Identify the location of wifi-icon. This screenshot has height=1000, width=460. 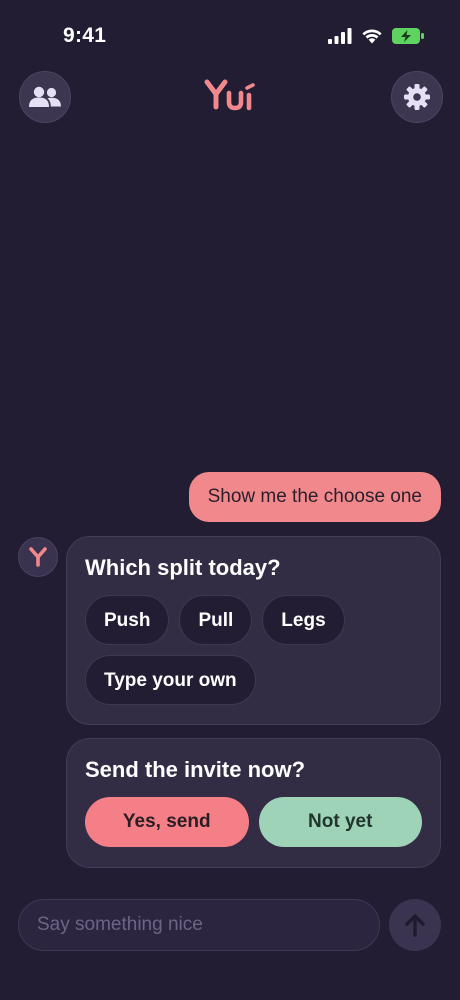
(372, 36).